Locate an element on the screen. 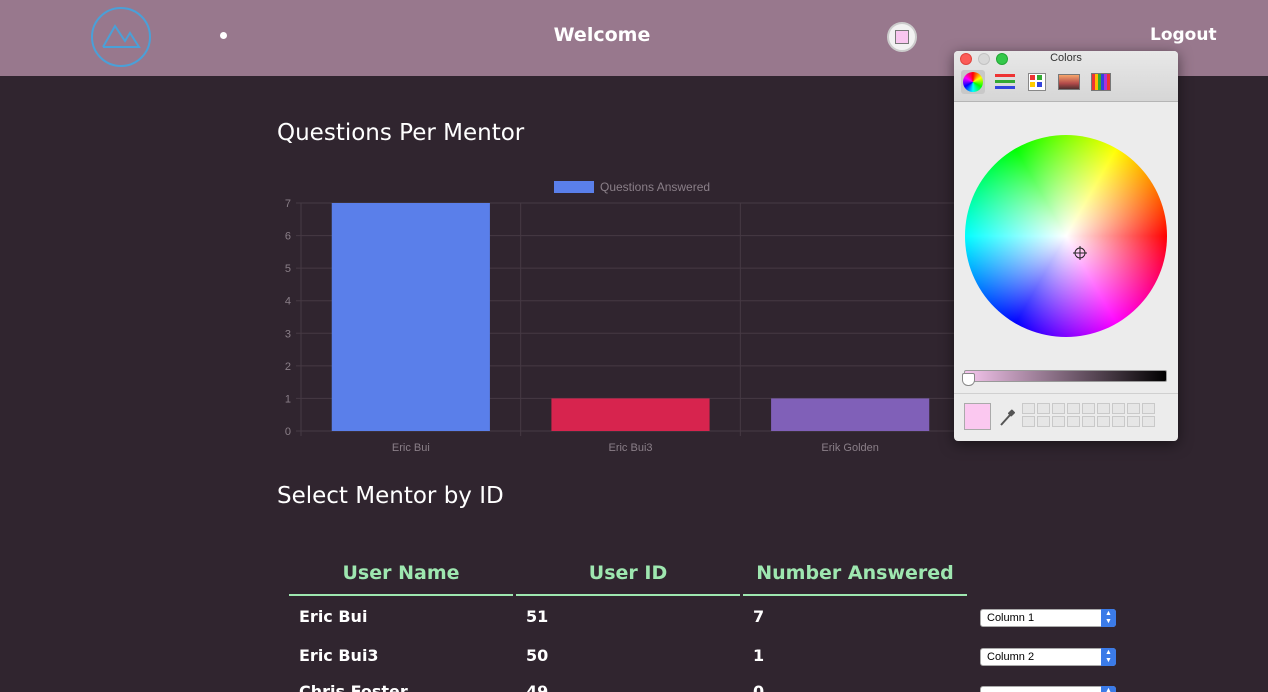  y-tick-label: 1 is located at coordinates (288, 399).